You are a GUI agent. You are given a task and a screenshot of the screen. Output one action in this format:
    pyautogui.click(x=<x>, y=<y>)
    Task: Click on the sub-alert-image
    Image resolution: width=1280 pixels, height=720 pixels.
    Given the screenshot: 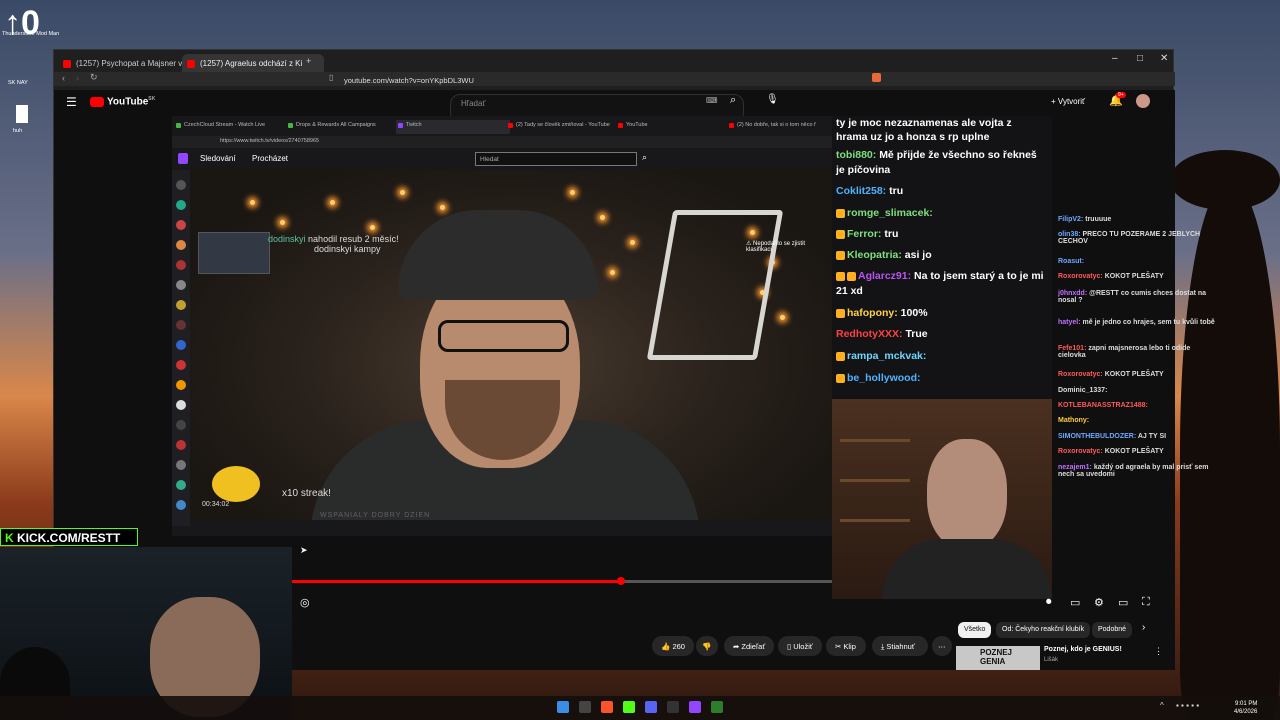 What is the action you would take?
    pyautogui.click(x=234, y=253)
    